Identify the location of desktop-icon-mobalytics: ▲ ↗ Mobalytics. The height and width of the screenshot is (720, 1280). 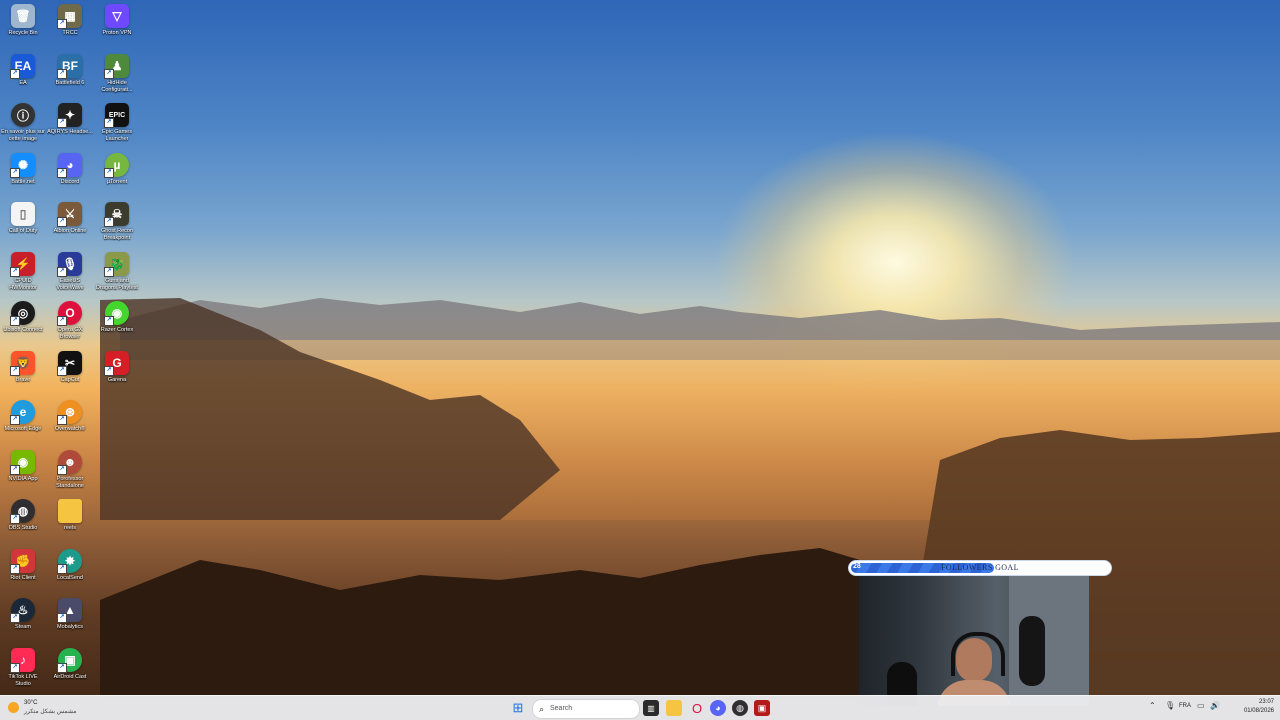
(70, 614).